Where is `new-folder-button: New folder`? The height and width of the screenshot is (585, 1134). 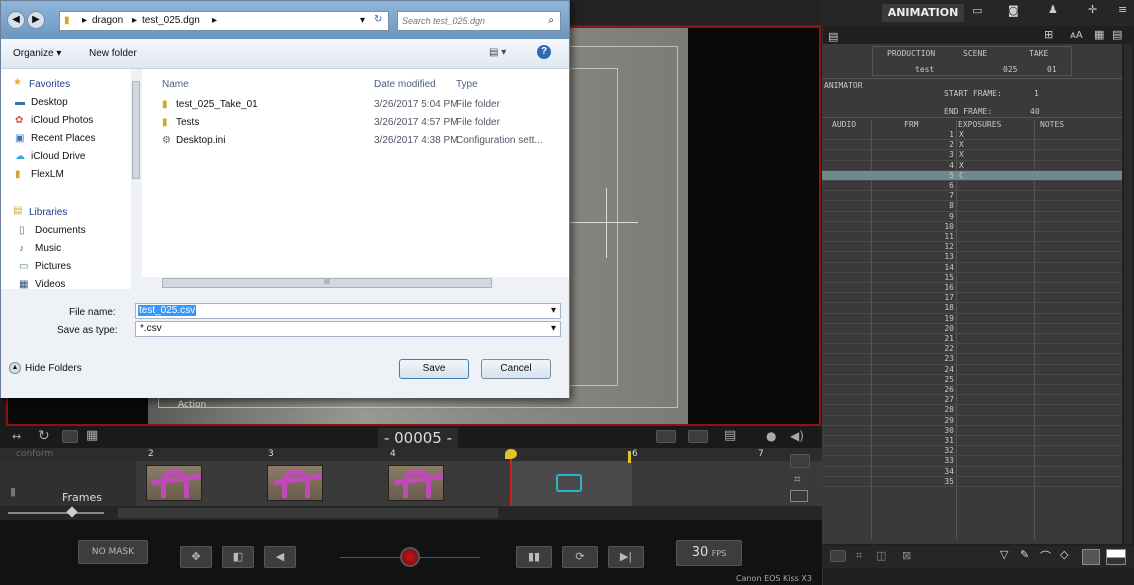
new-folder-button: New folder is located at coordinates (113, 53).